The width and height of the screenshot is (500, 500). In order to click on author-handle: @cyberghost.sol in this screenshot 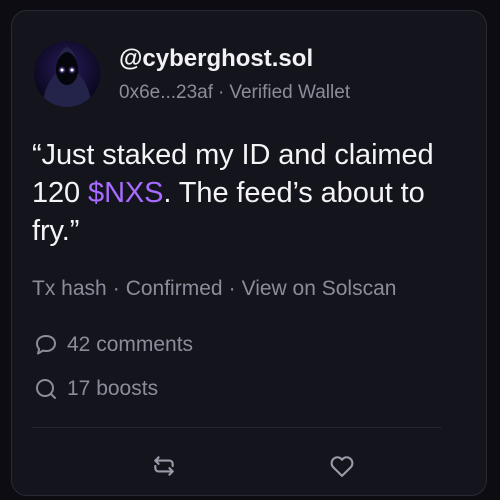, I will do `click(216, 59)`.